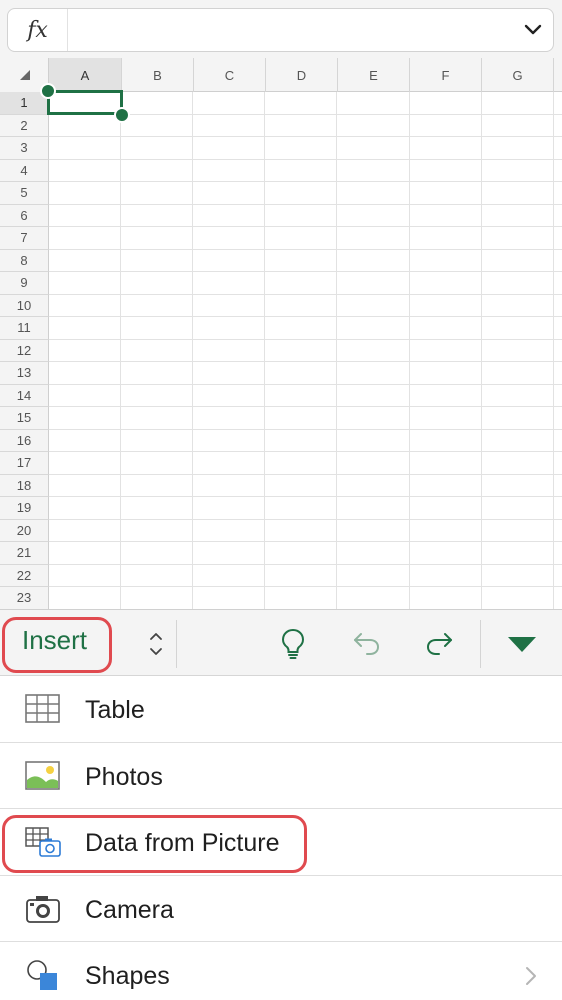 The height and width of the screenshot is (1000, 562). What do you see at coordinates (518, 75) in the screenshot?
I see `column-header-g: G` at bounding box center [518, 75].